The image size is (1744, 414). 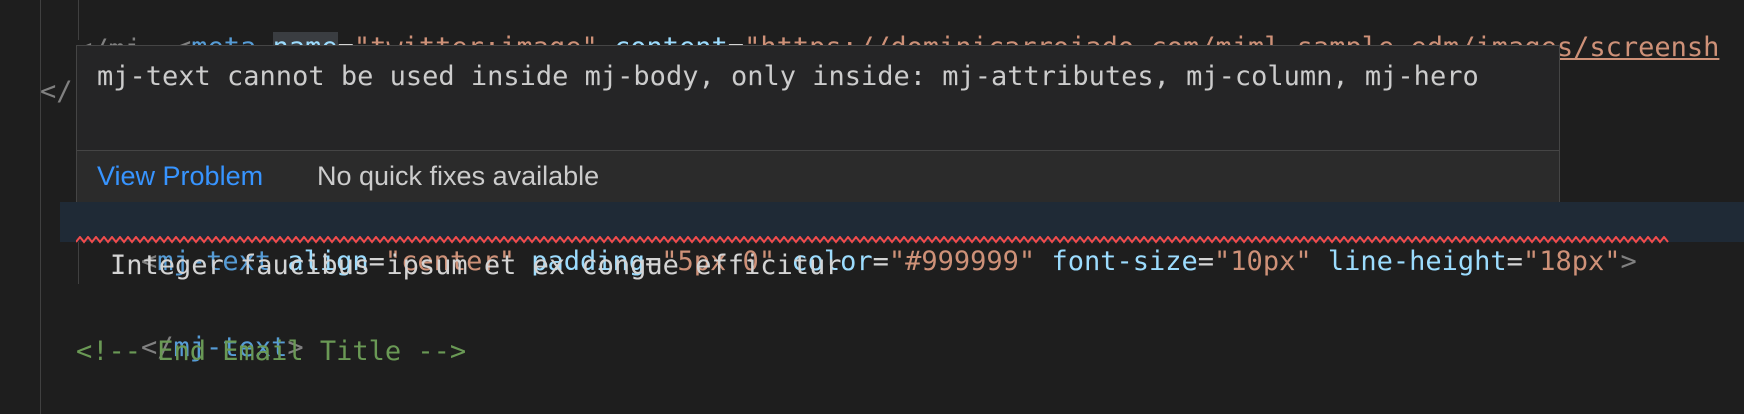 I want to click on no-quick-fixes-label: No quick fixes available, so click(x=458, y=176).